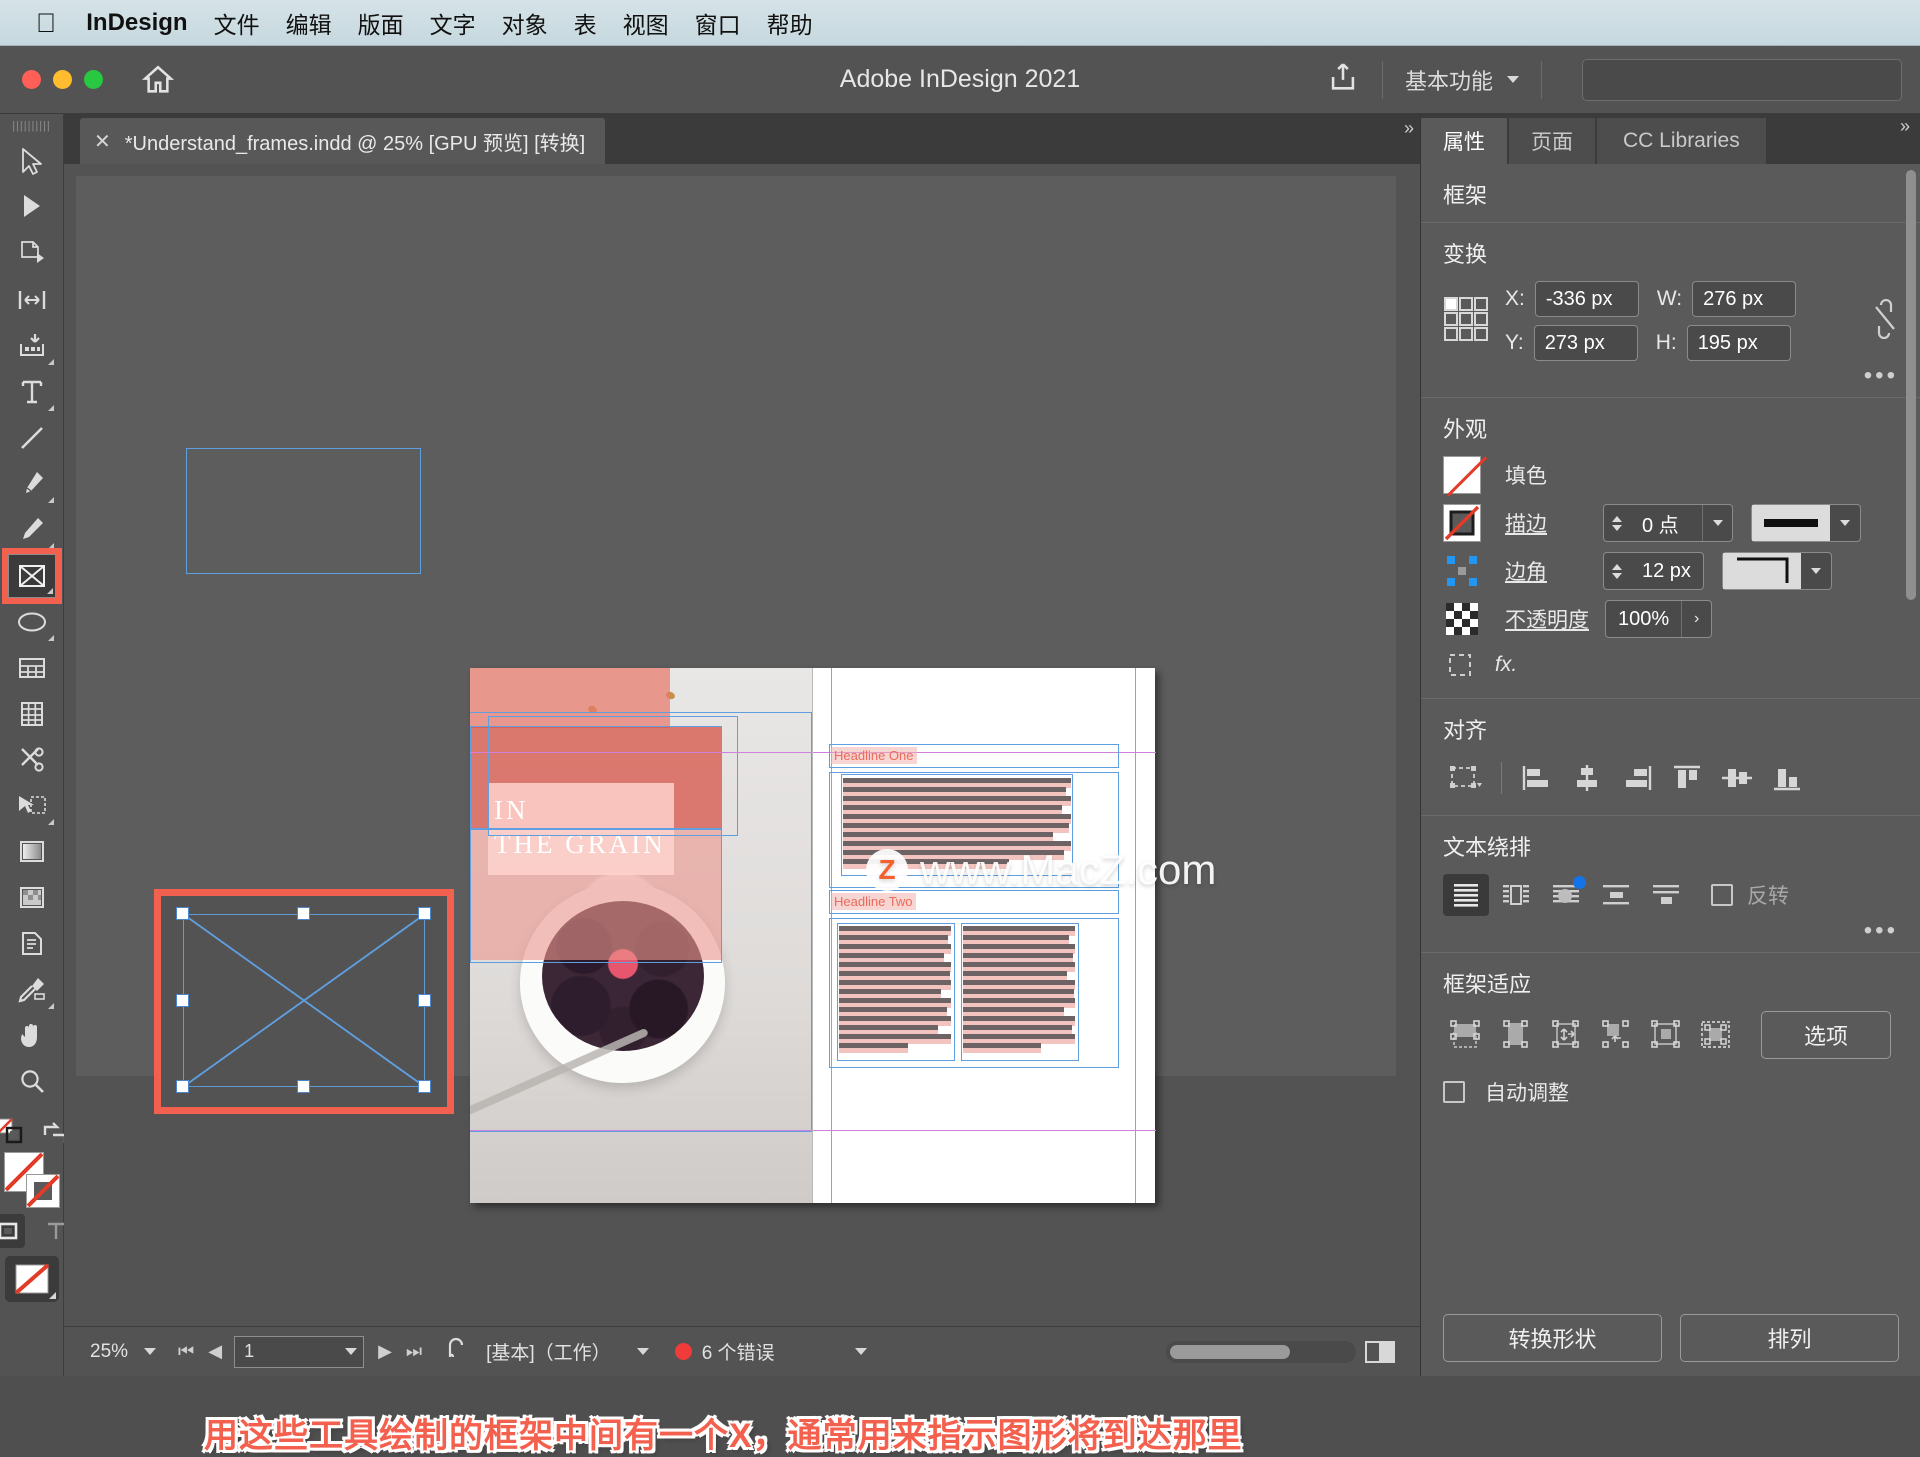  Describe the element at coordinates (1585, 343) in the screenshot. I see `y-input: 273 px` at that location.